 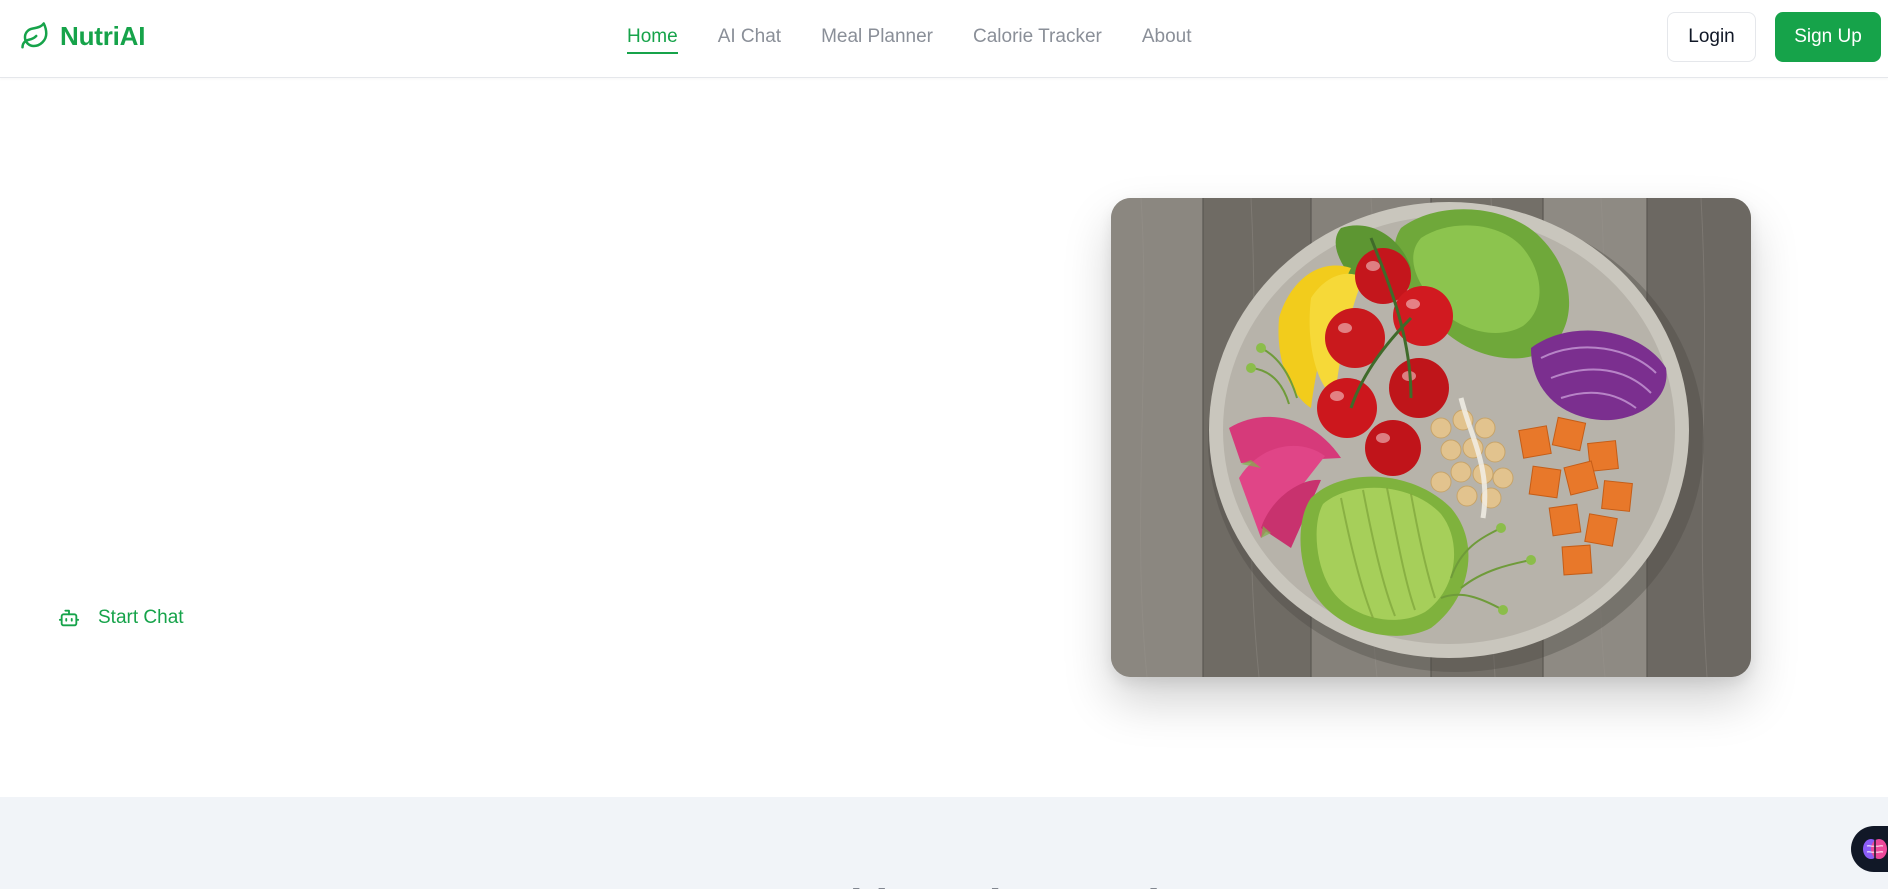 I want to click on brand-logo: NutriAI, so click(x=82, y=36).